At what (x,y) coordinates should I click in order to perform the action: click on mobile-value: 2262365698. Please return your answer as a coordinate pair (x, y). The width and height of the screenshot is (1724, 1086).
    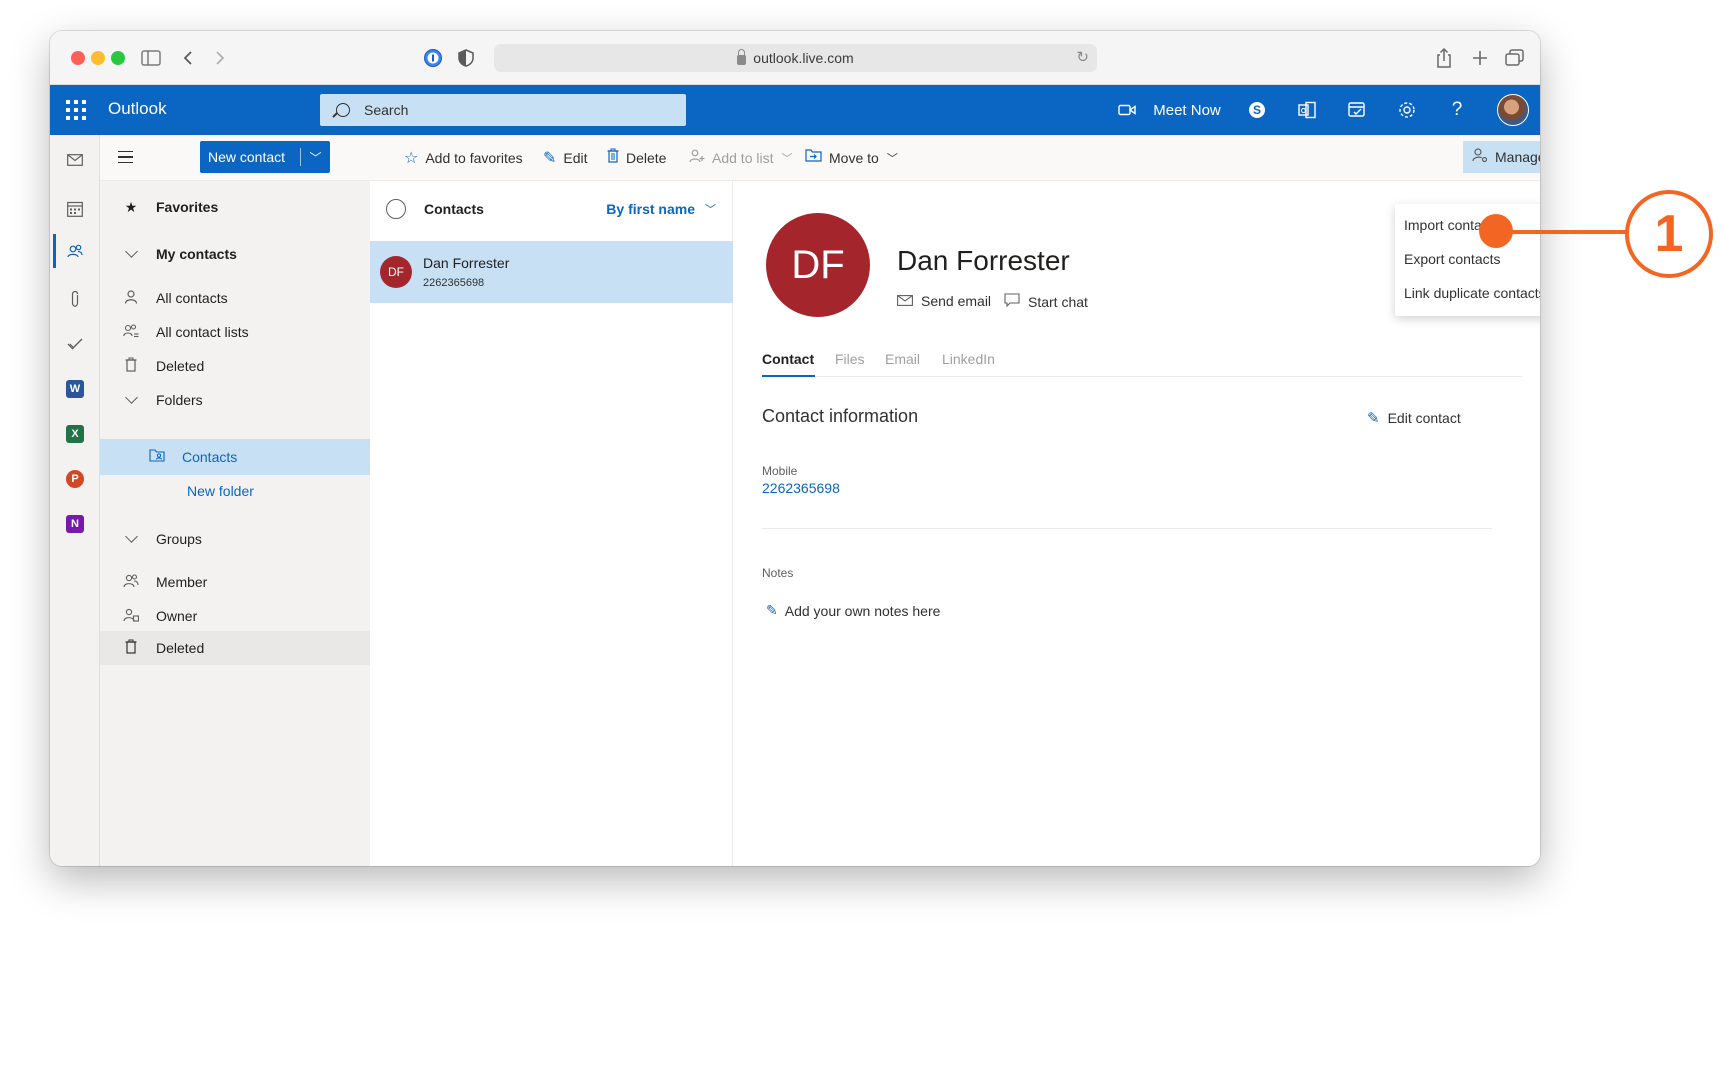
    Looking at the image, I should click on (801, 488).